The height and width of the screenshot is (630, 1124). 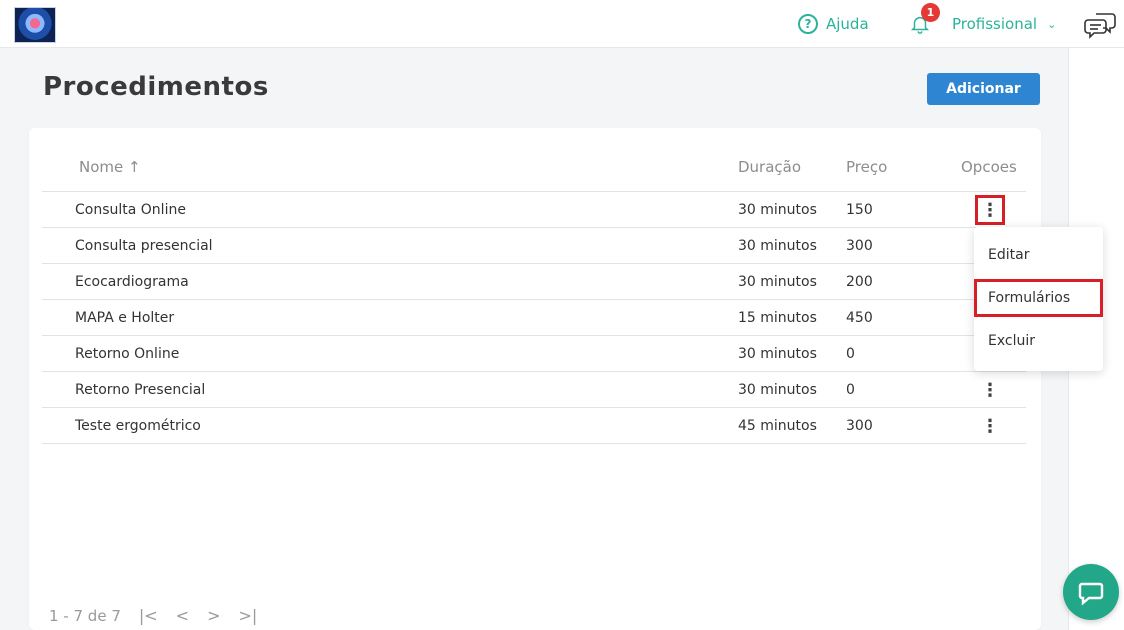 I want to click on chat-launcher-button, so click(x=1091, y=592).